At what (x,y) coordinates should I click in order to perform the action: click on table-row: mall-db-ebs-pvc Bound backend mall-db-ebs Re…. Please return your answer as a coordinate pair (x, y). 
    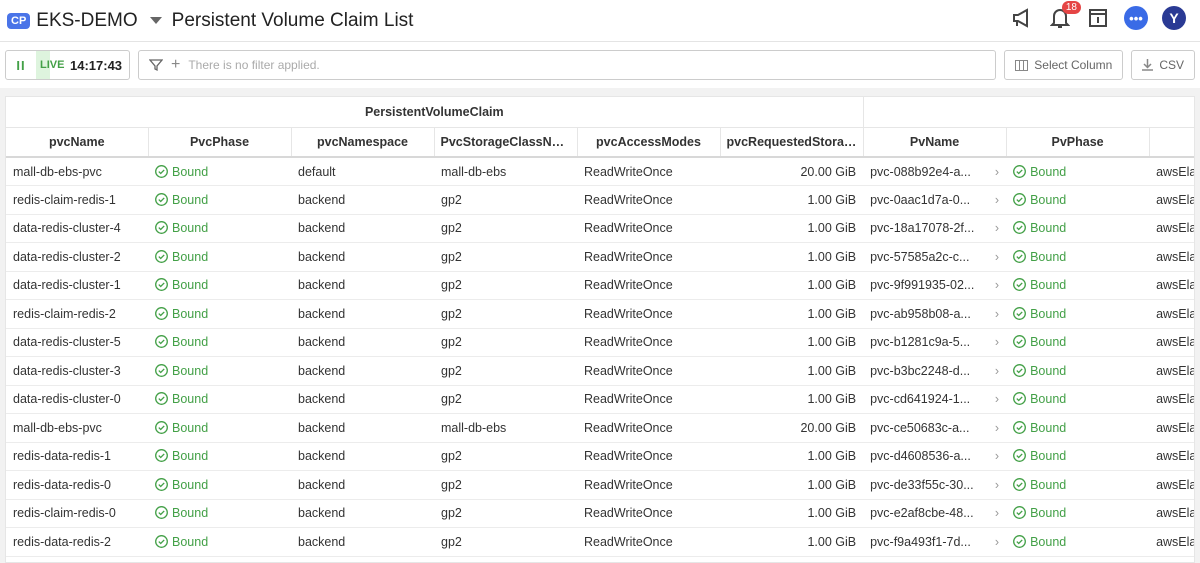
    Looking at the image, I should click on (600, 428).